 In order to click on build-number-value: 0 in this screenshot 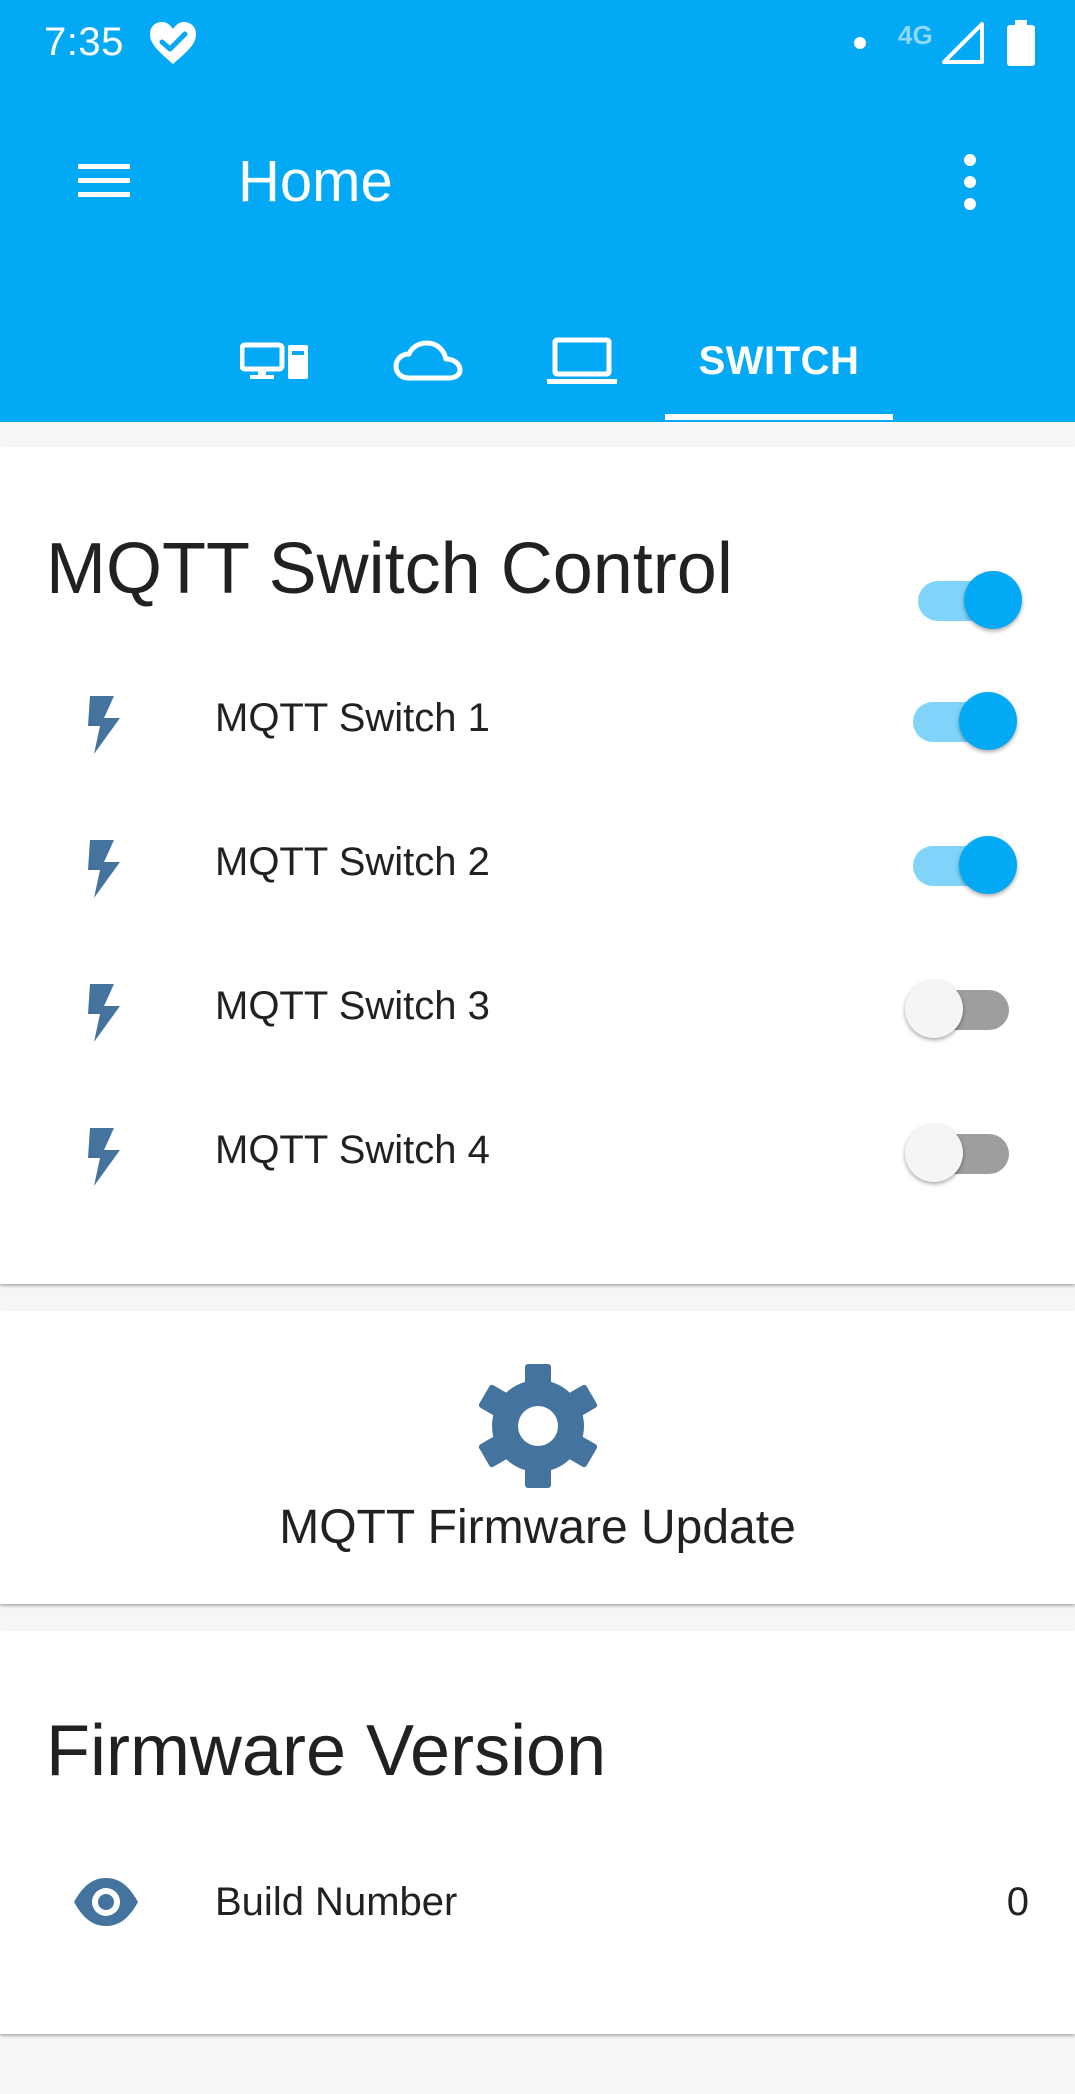, I will do `click(1017, 1902)`.